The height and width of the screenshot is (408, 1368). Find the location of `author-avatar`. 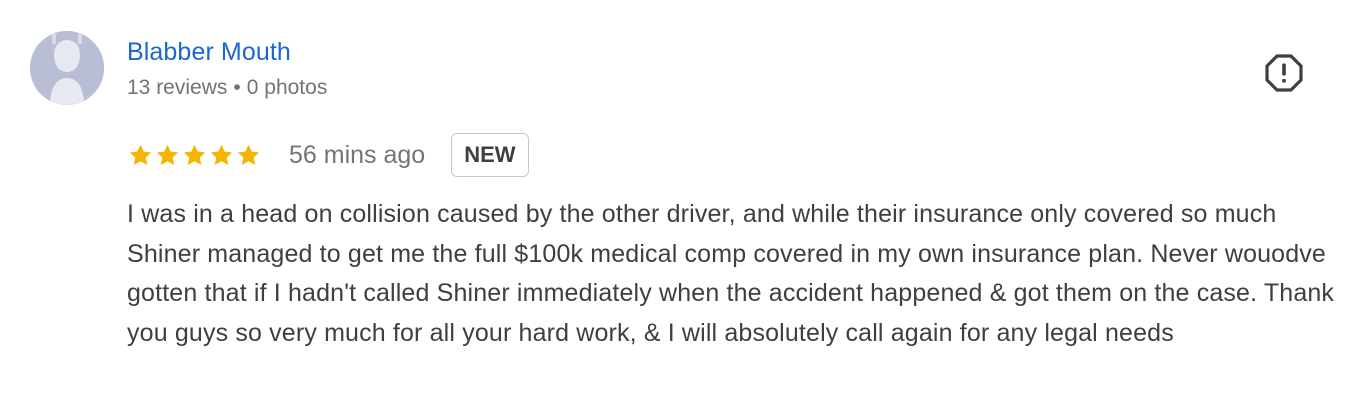

author-avatar is located at coordinates (67, 68).